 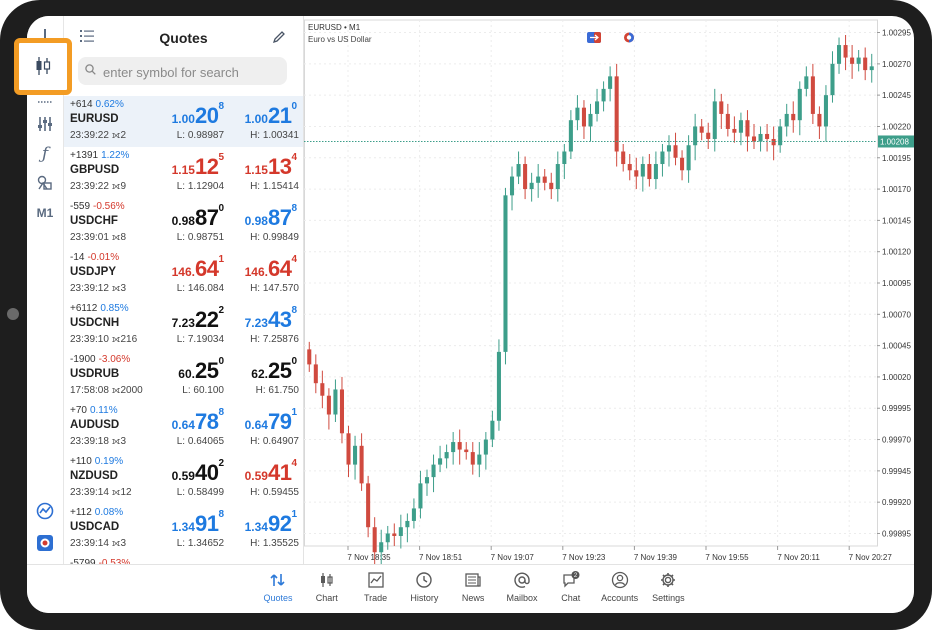 I want to click on quote-change-points: +614, so click(x=81, y=104).